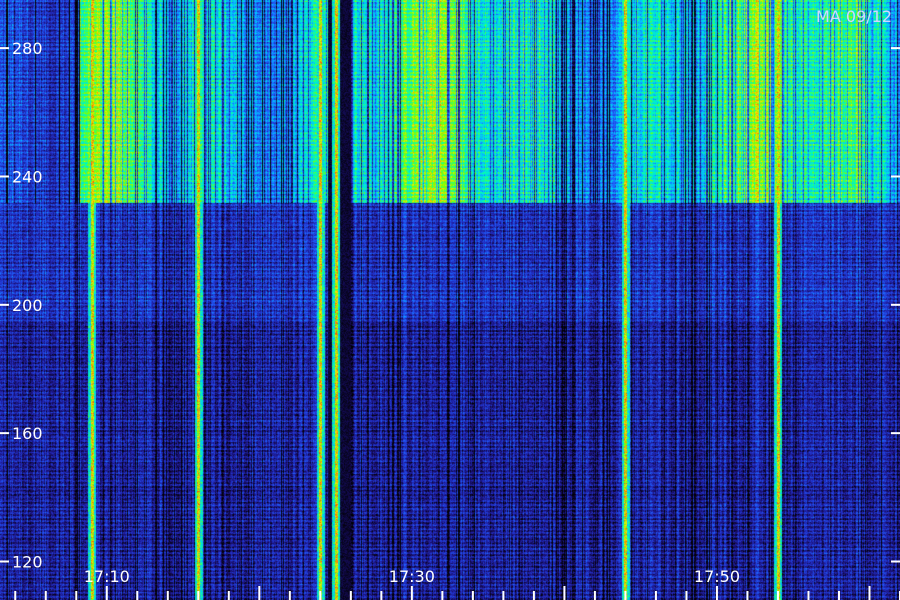 The height and width of the screenshot is (600, 900). Describe the element at coordinates (412, 576) in the screenshot. I see `x-tick-label: 17:30` at that location.